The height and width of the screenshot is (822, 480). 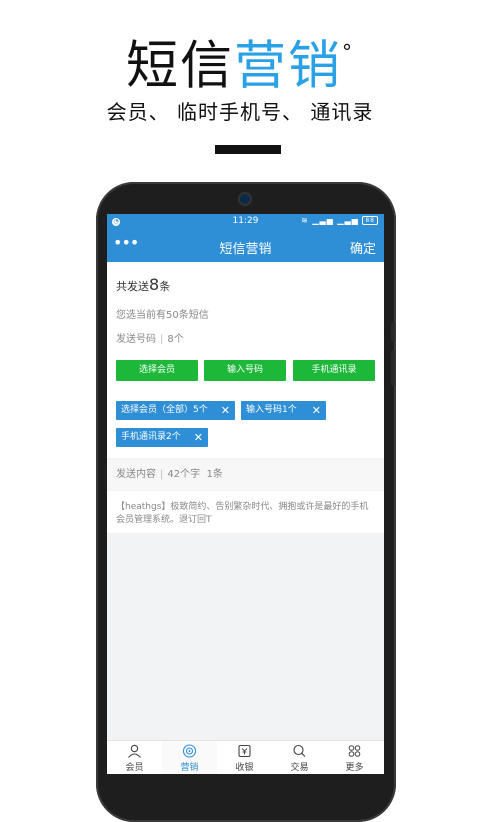 What do you see at coordinates (363, 247) in the screenshot?
I see `confirm-button: 确定` at bounding box center [363, 247].